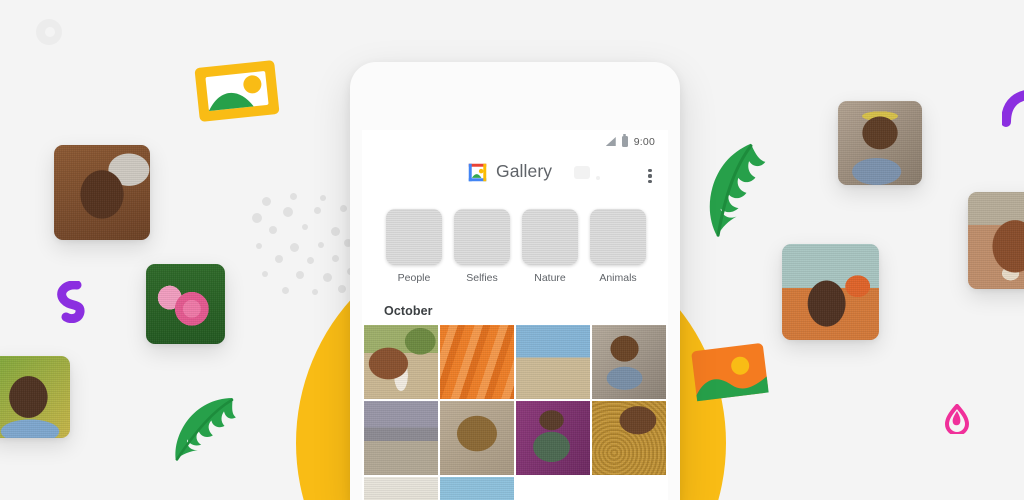 The width and height of the screenshot is (1024, 500). I want to click on status-bar: 9:00, so click(515, 141).